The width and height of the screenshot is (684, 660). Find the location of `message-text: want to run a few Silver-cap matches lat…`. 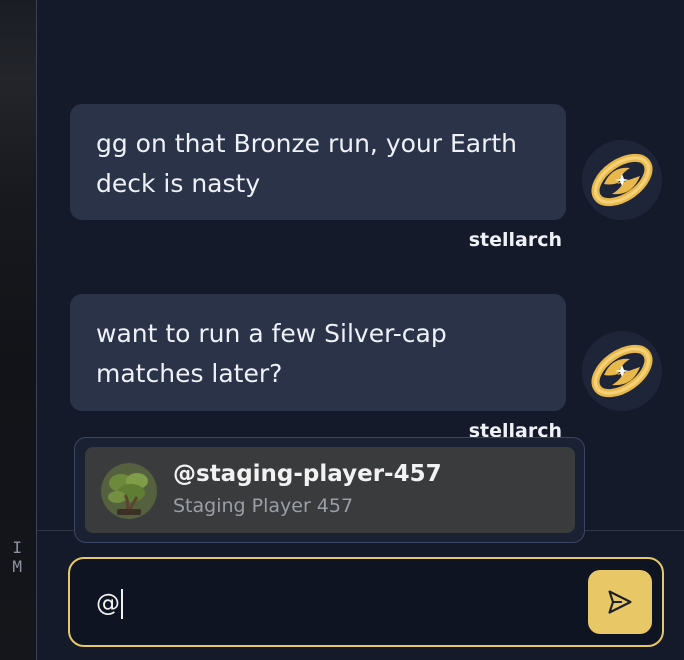

message-text: want to run a few Silver-cap matches lat… is located at coordinates (271, 353).